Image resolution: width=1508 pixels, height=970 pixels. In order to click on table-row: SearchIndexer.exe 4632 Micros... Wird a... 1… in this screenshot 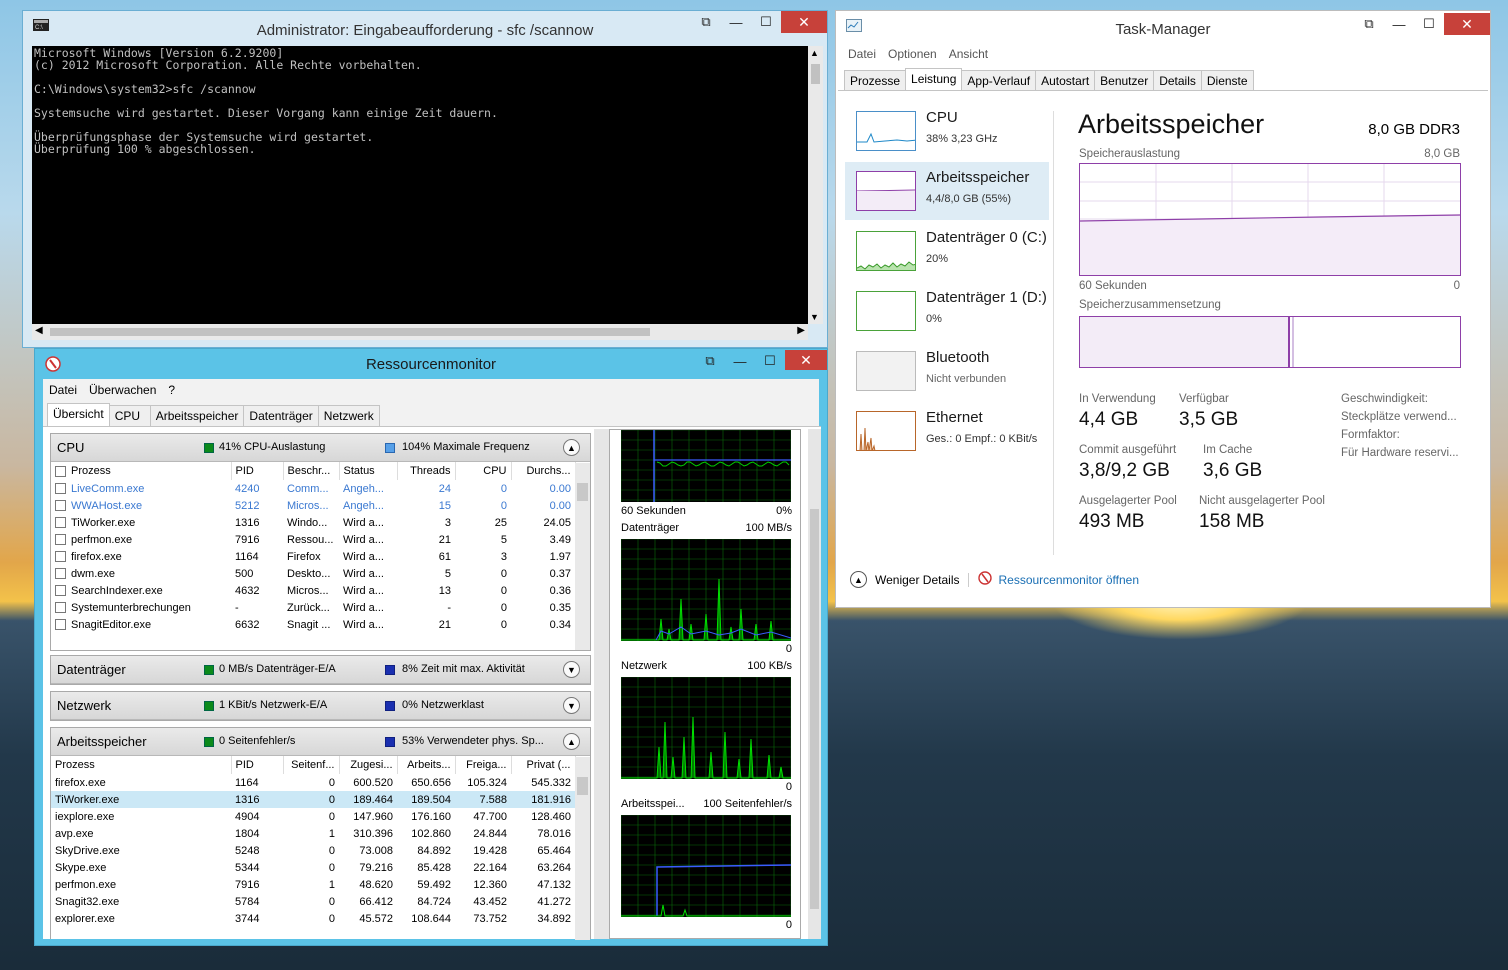, I will do `click(313, 590)`.